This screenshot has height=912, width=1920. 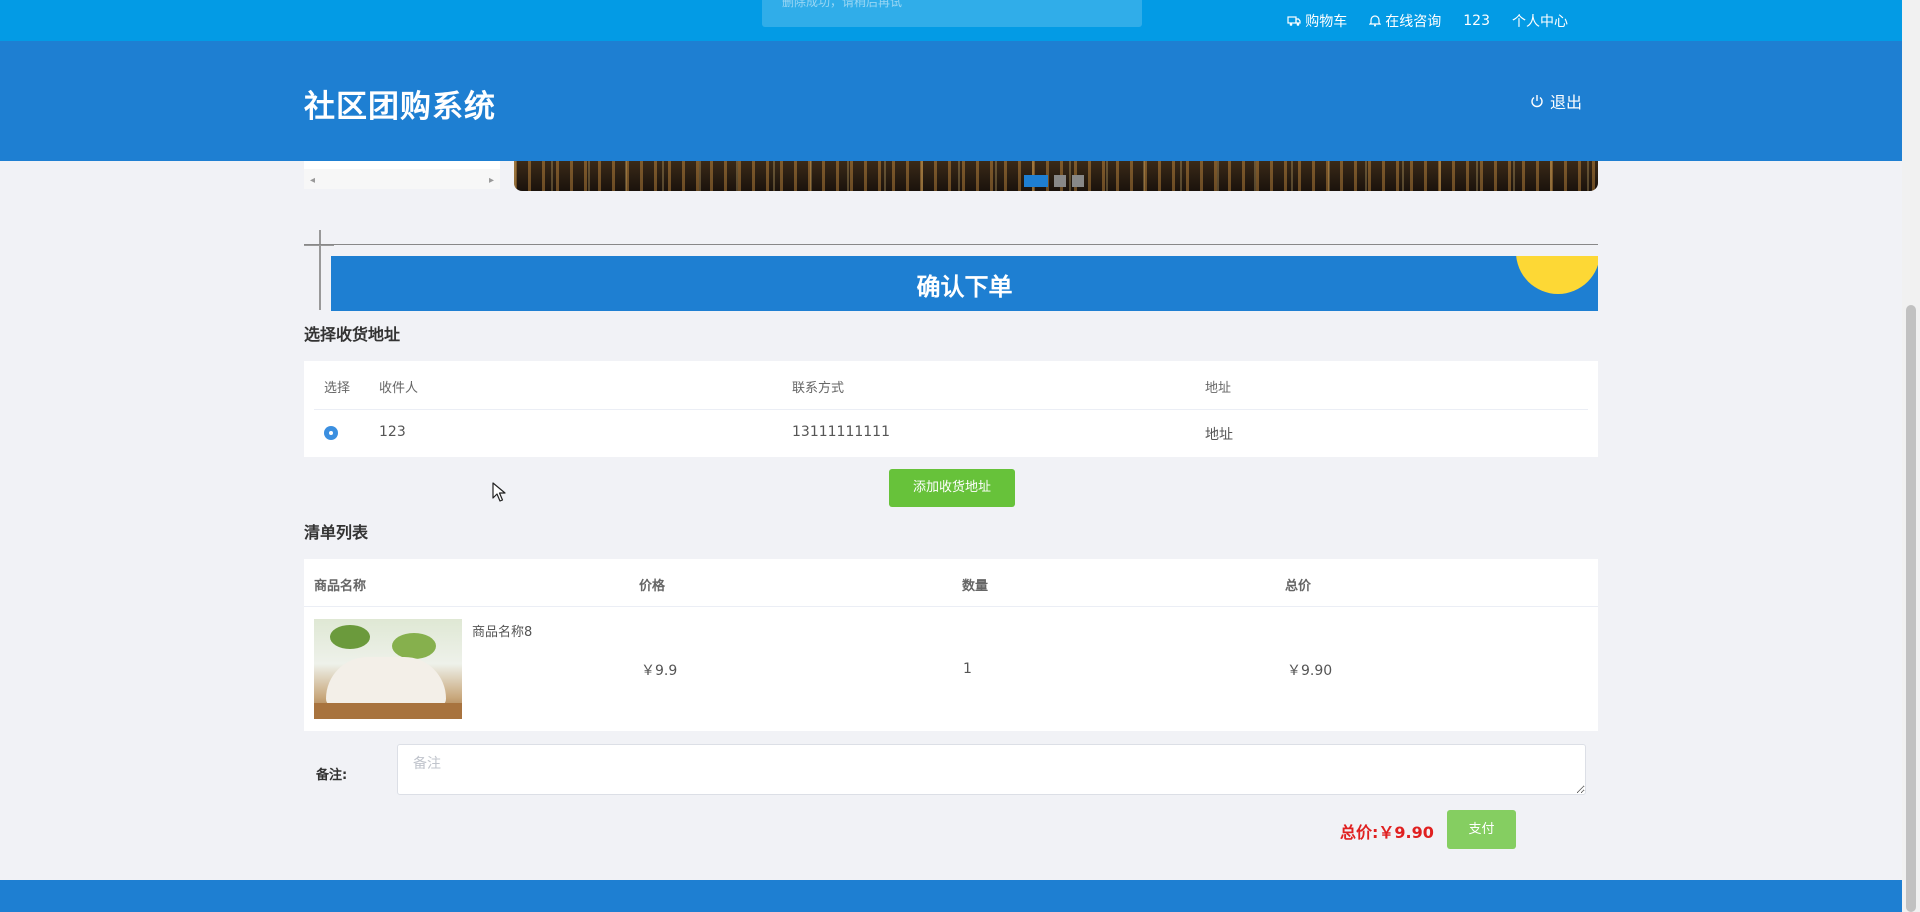 What do you see at coordinates (842, 4) in the screenshot?
I see `toast-text: 删除成功，请稍后再试` at bounding box center [842, 4].